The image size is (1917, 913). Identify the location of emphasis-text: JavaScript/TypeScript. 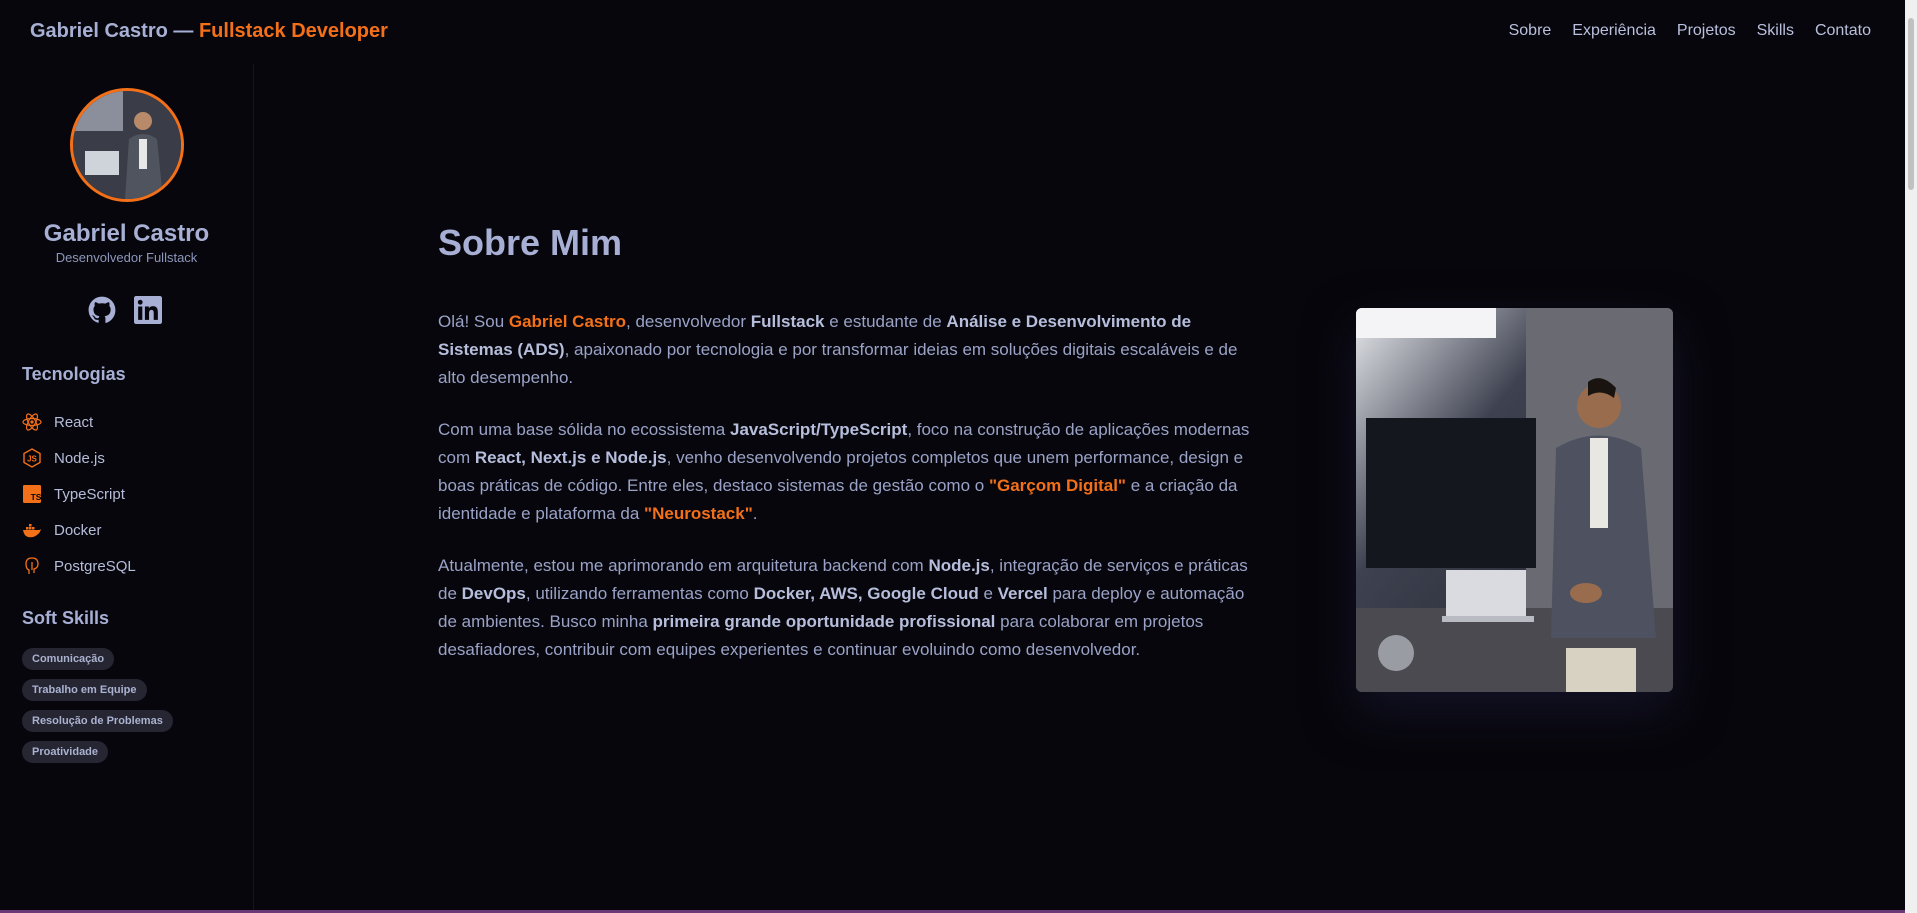
(818, 429).